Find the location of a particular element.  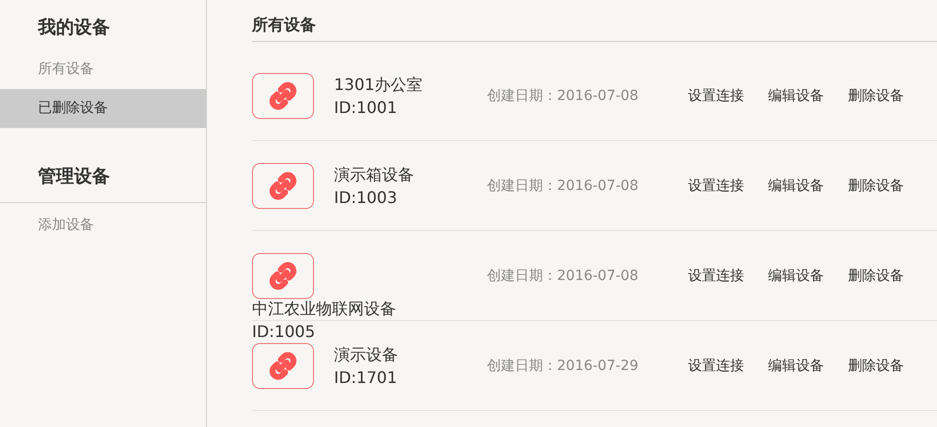

created-date: 创建日期：2016-07-29 is located at coordinates (563, 365).